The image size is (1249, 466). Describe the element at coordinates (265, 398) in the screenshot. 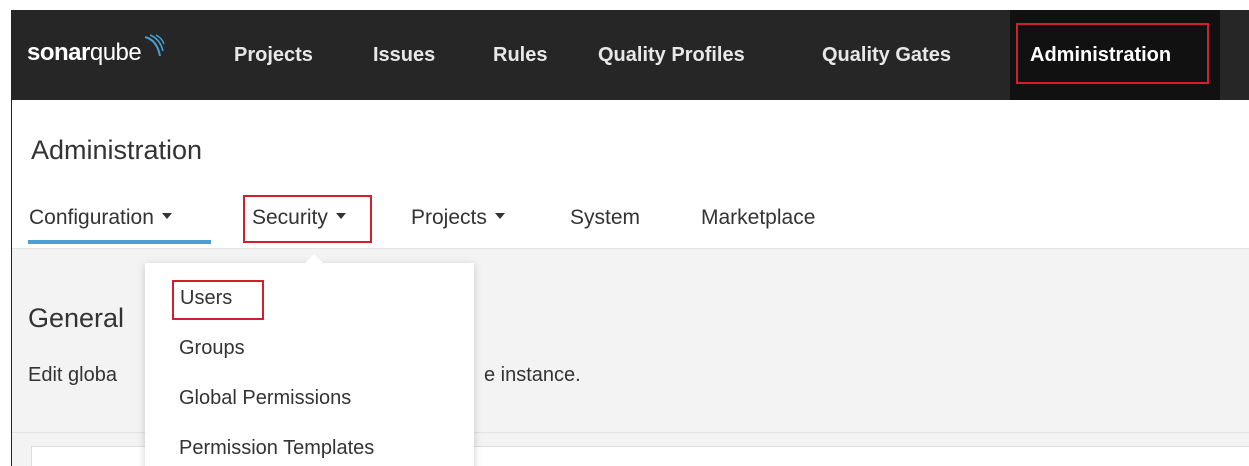

I see `menu-item-global-permissions: Global Permissions` at that location.